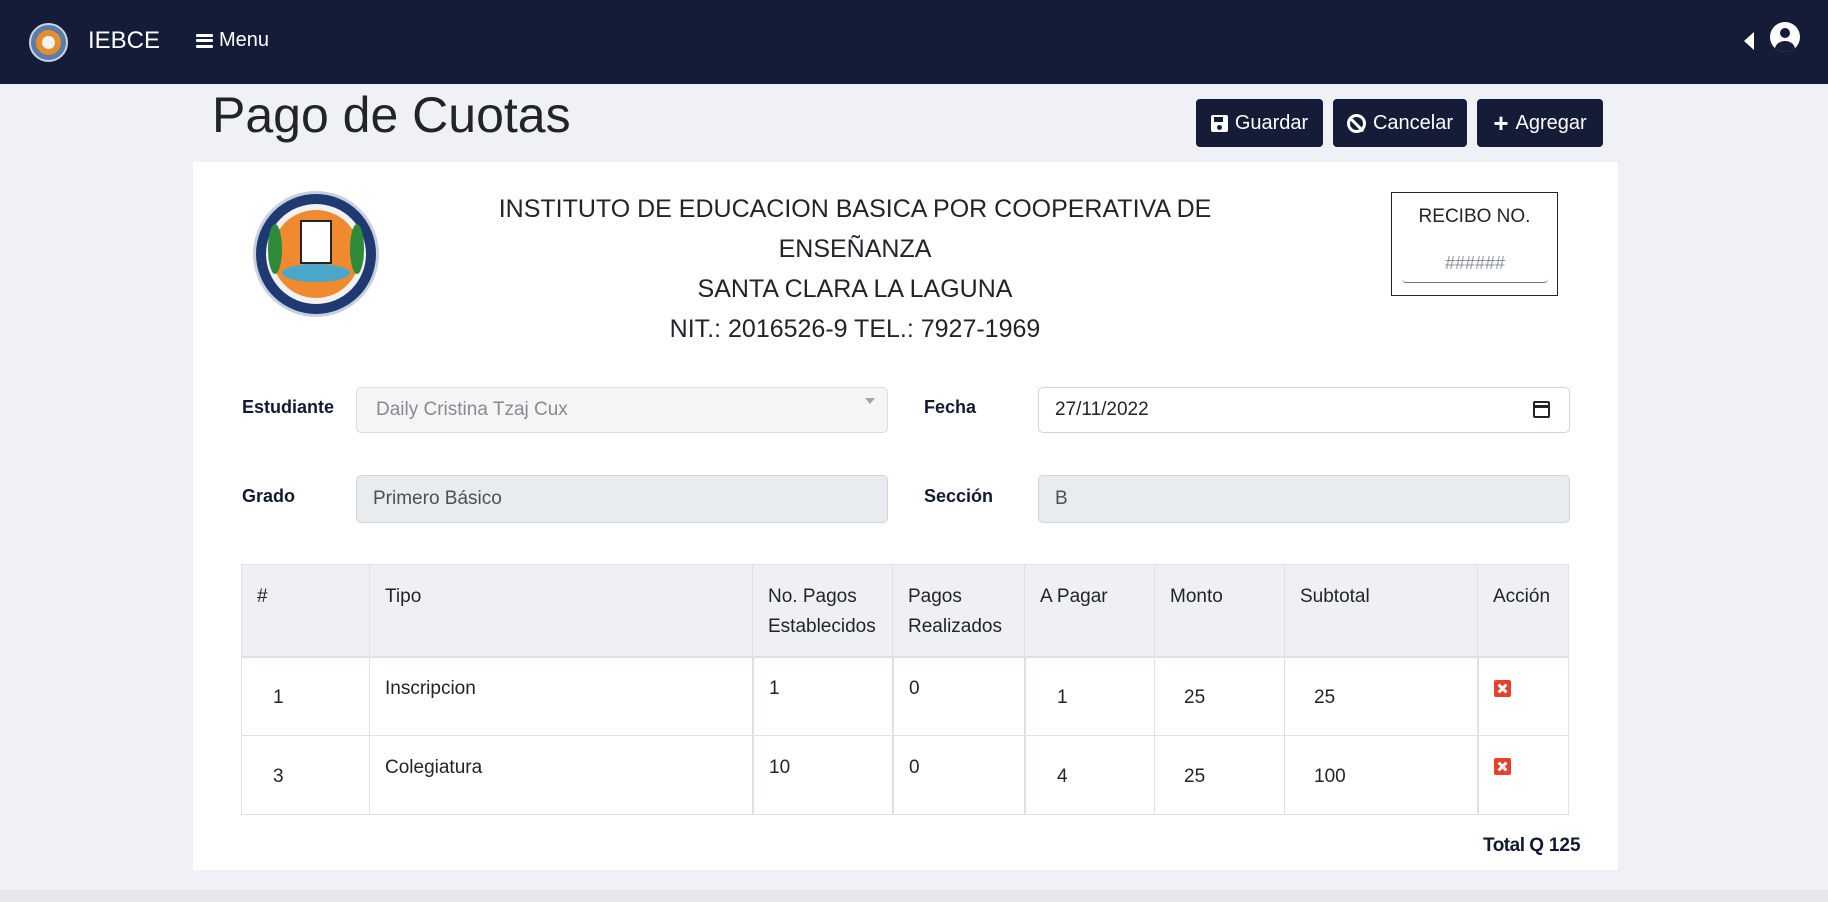  What do you see at coordinates (1102, 409) in the screenshot?
I see `date-input-value: 27/11/2022` at bounding box center [1102, 409].